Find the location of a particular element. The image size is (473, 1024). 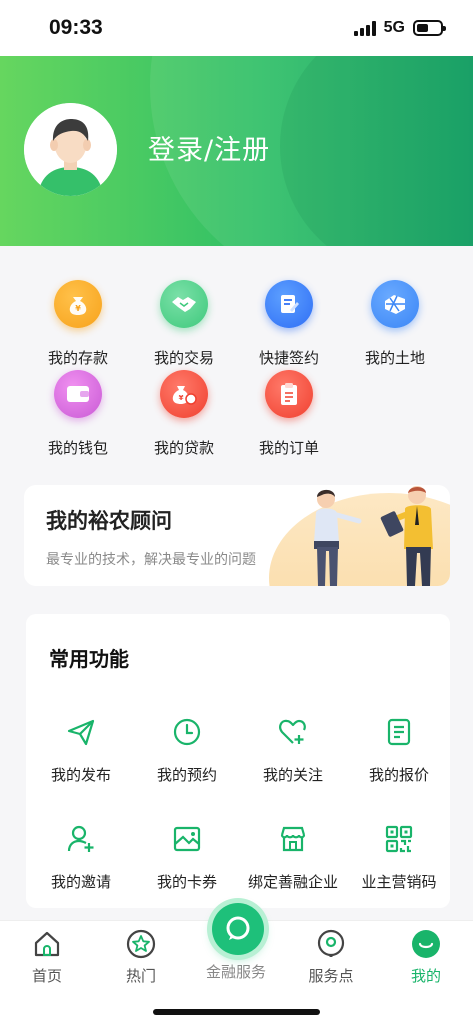

wallet-icon is located at coordinates (78, 394).